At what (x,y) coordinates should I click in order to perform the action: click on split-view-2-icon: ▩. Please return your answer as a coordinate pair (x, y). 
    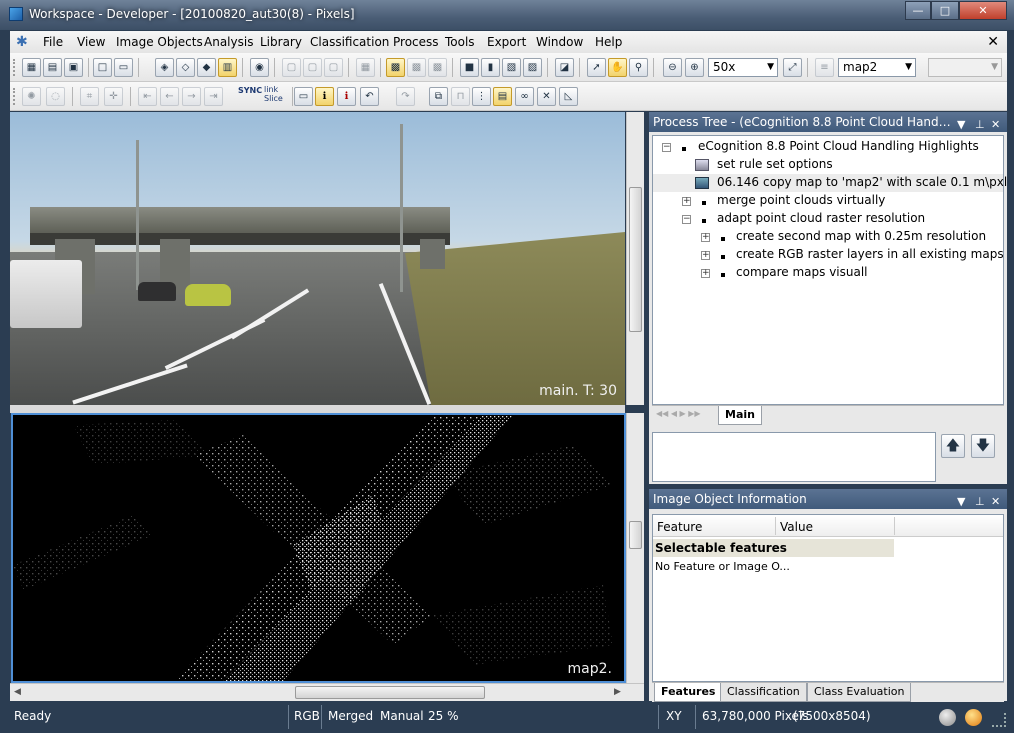
    Looking at the image, I should click on (416, 67).